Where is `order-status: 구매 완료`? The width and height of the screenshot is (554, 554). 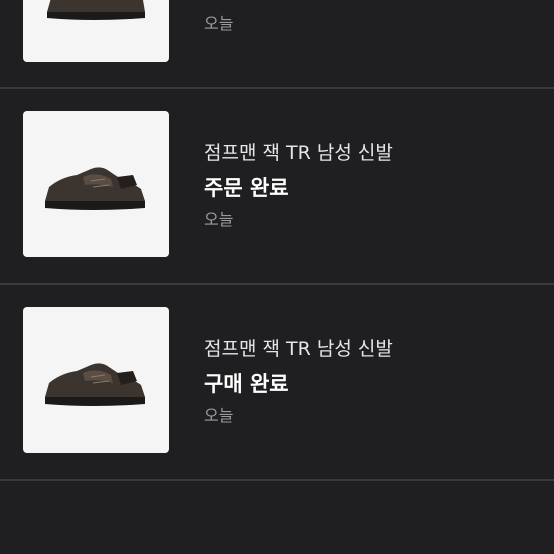
order-status: 구매 완료 is located at coordinates (246, 384).